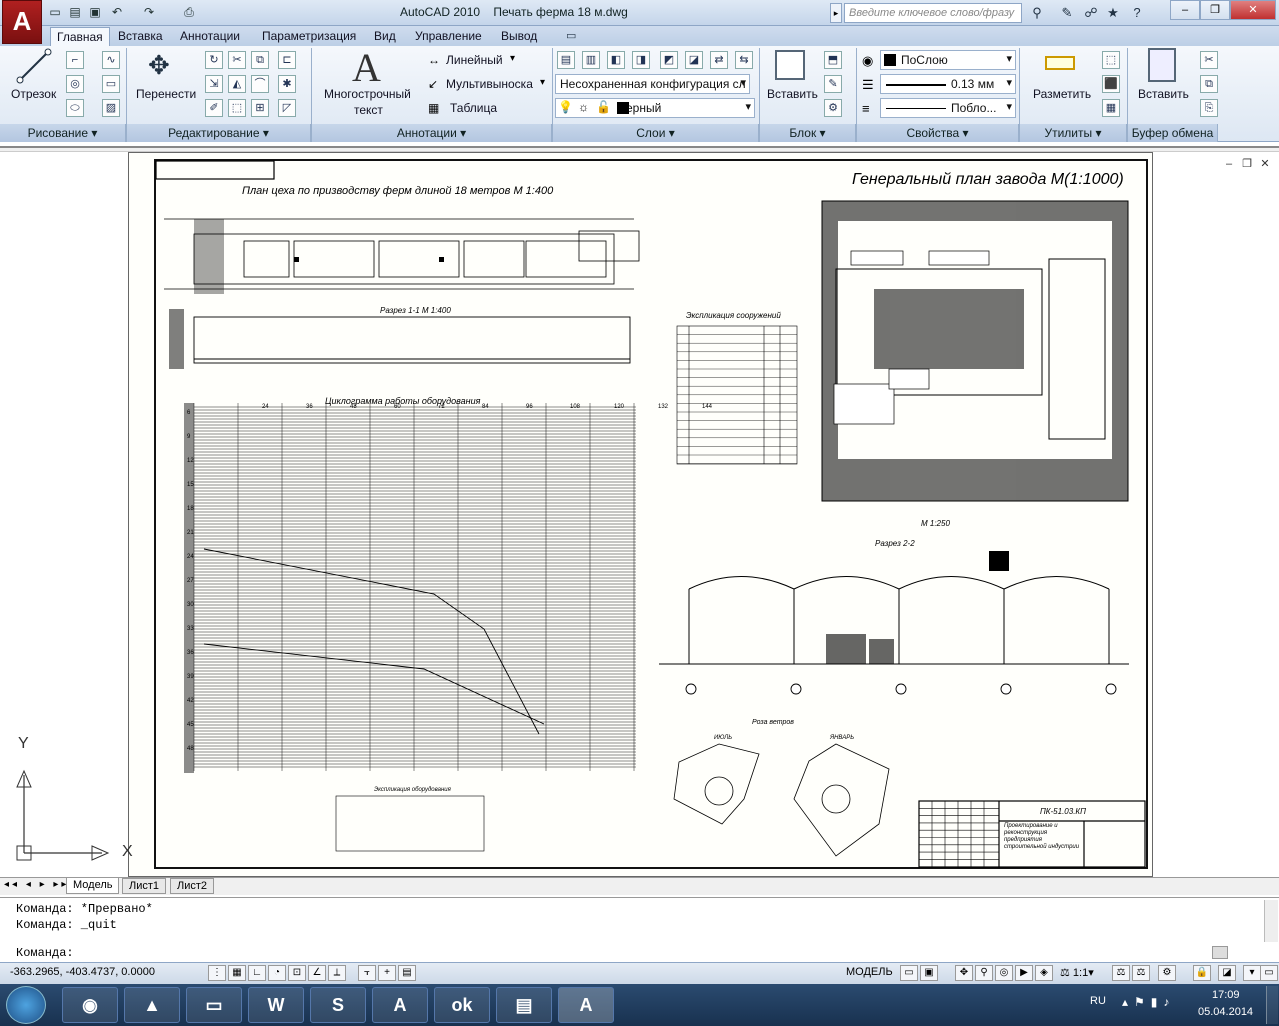 The width and height of the screenshot is (1279, 1026). What do you see at coordinates (474, 60) in the screenshot?
I see `linear-dim-button: Линейный` at bounding box center [474, 60].